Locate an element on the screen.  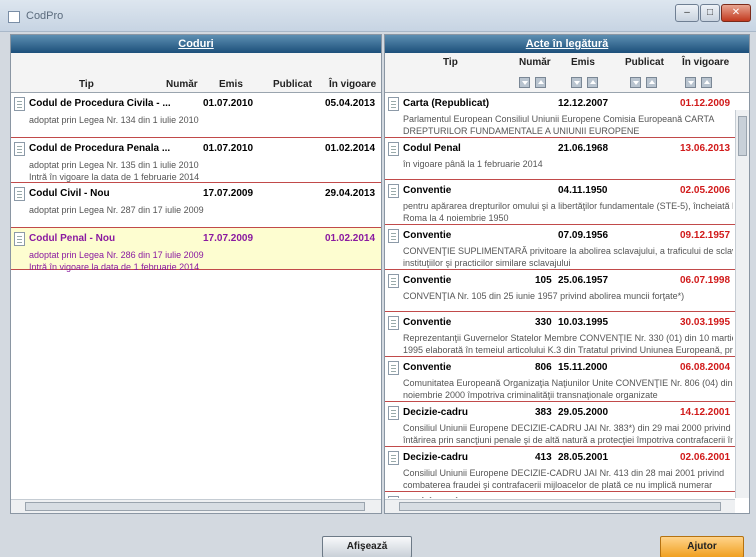
row-name: Codul Civil - Nou is located at coordinates (69, 193).